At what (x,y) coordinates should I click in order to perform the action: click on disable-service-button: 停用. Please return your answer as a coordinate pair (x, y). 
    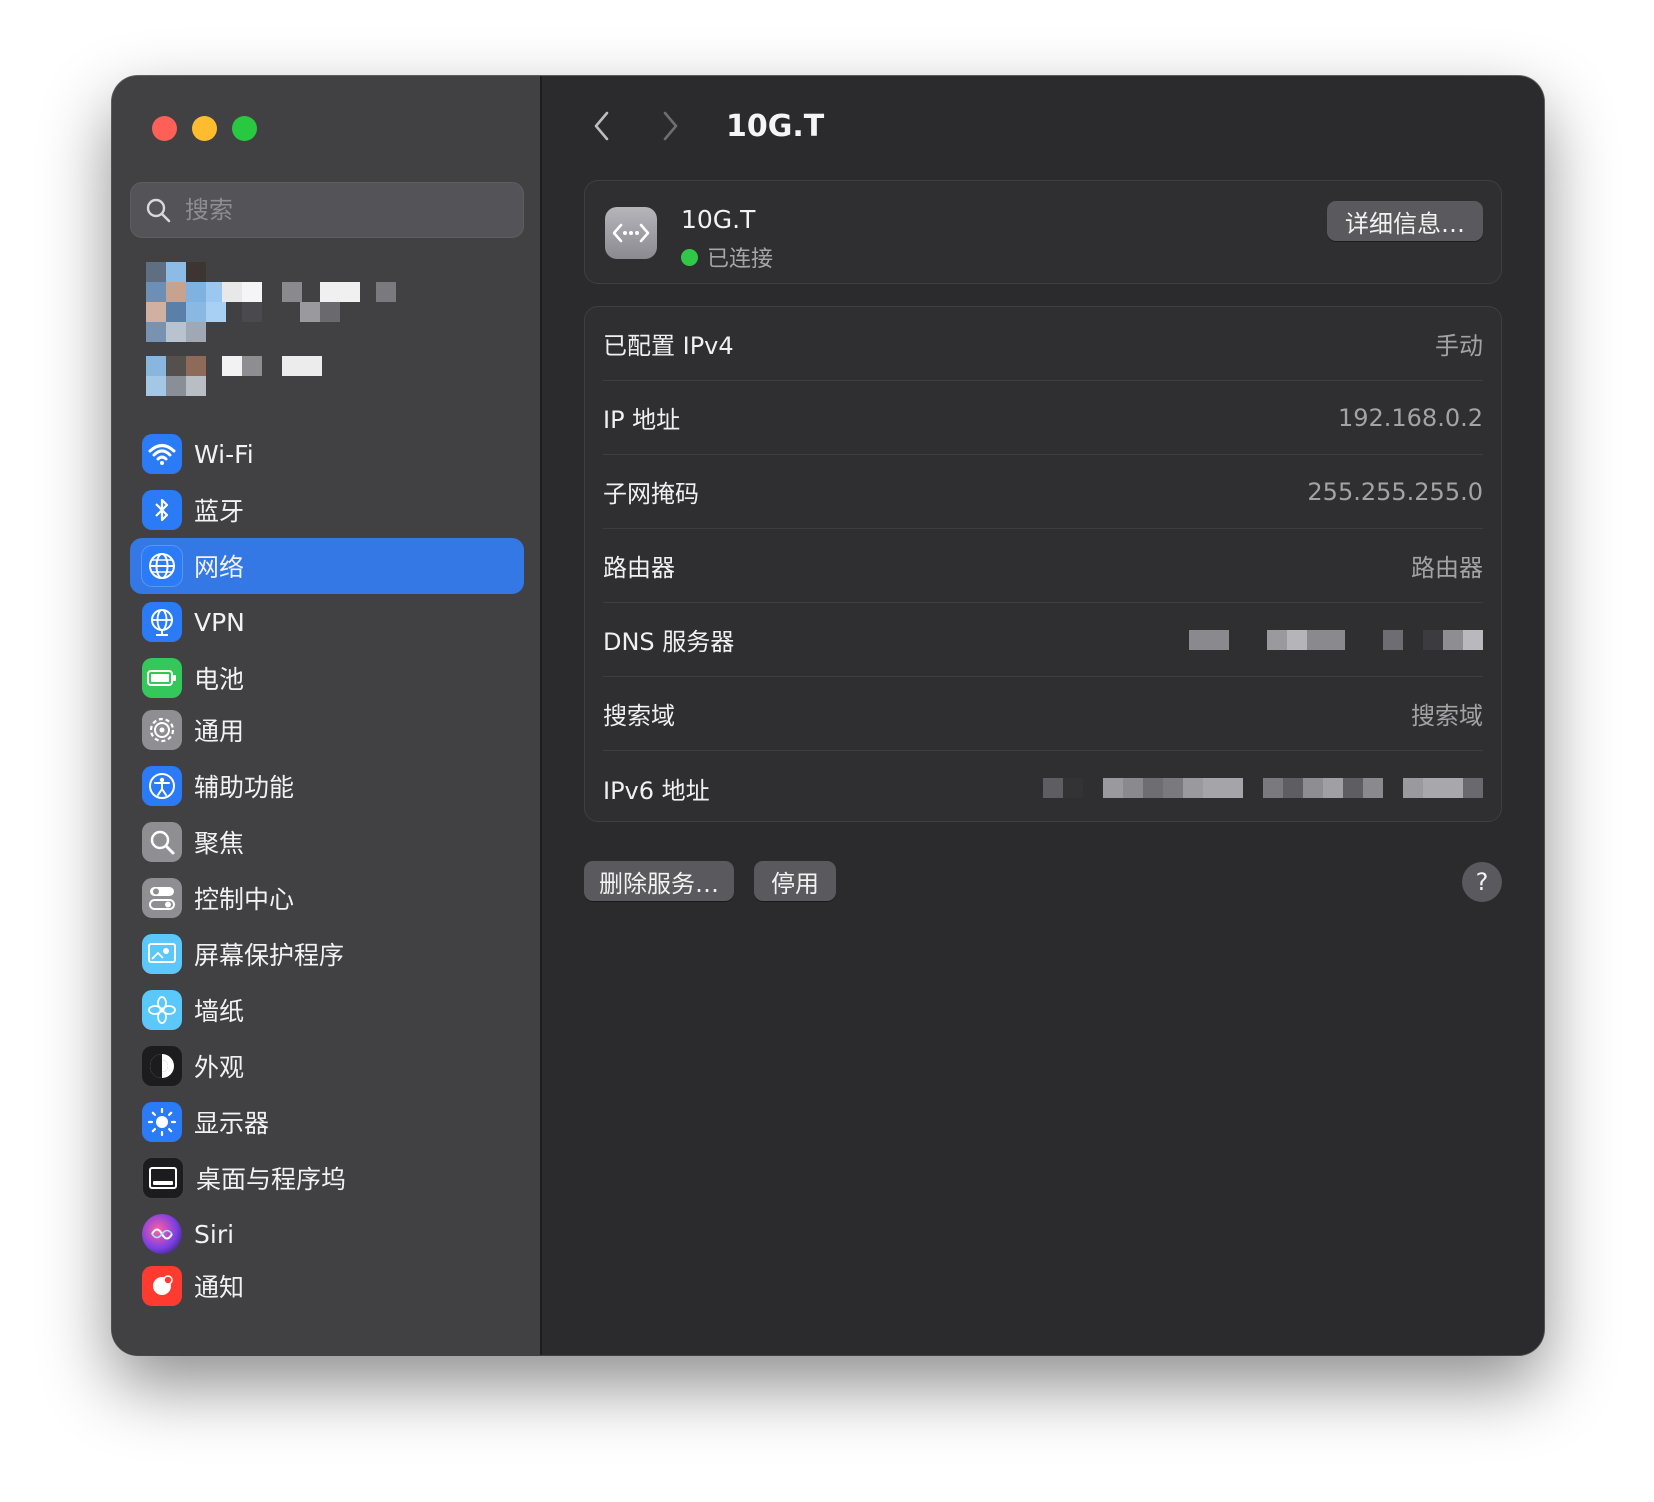
    Looking at the image, I should click on (795, 881).